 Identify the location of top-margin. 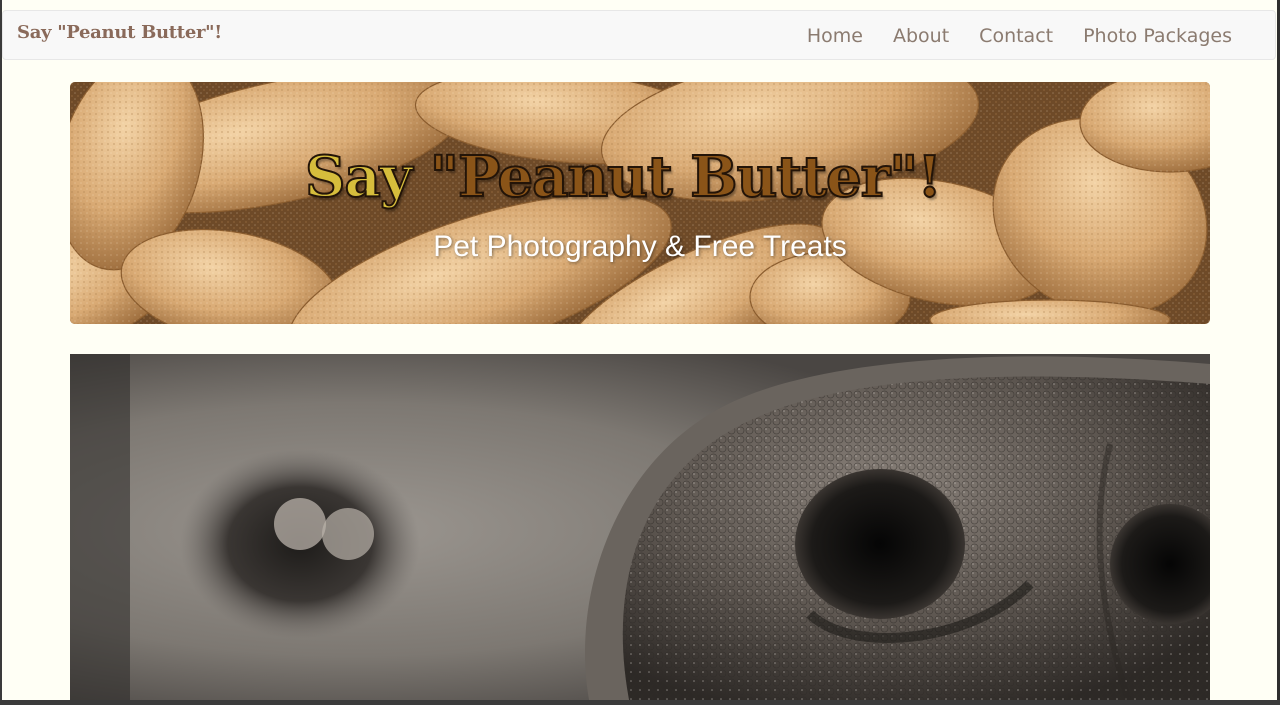
(640, 5).